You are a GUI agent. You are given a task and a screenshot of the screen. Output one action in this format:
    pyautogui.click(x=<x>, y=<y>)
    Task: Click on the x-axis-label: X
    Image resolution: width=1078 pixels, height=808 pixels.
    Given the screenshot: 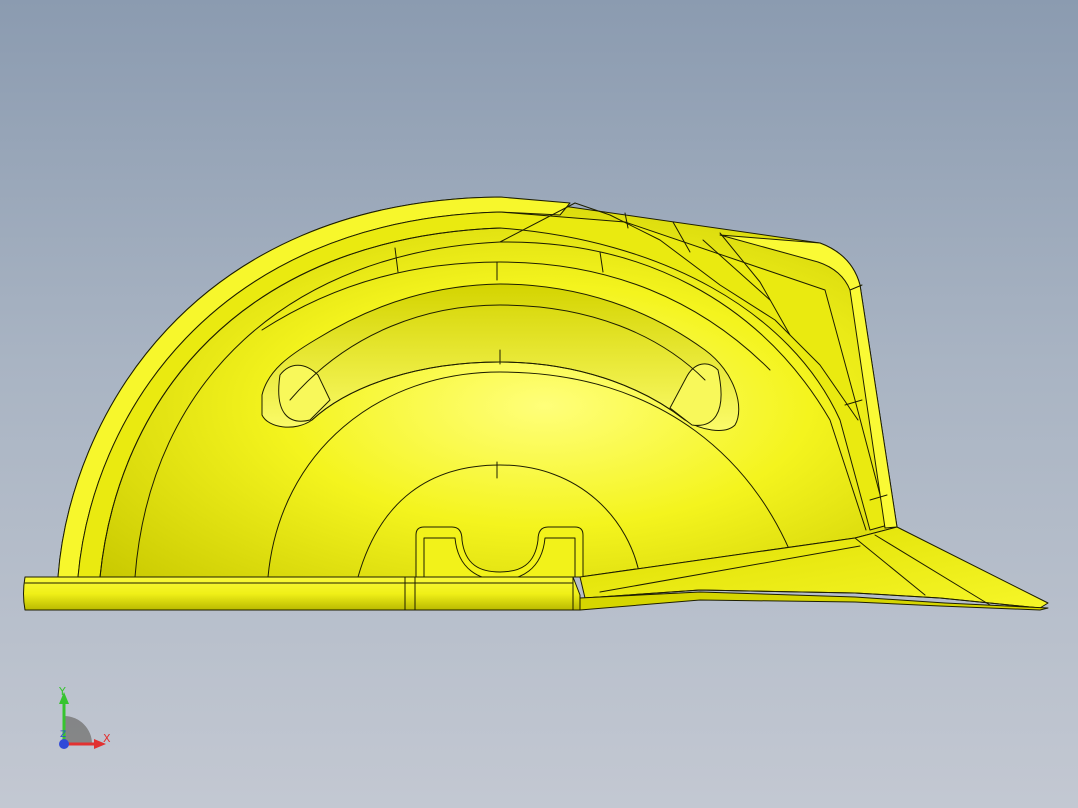 What is the action you would take?
    pyautogui.click(x=107, y=738)
    